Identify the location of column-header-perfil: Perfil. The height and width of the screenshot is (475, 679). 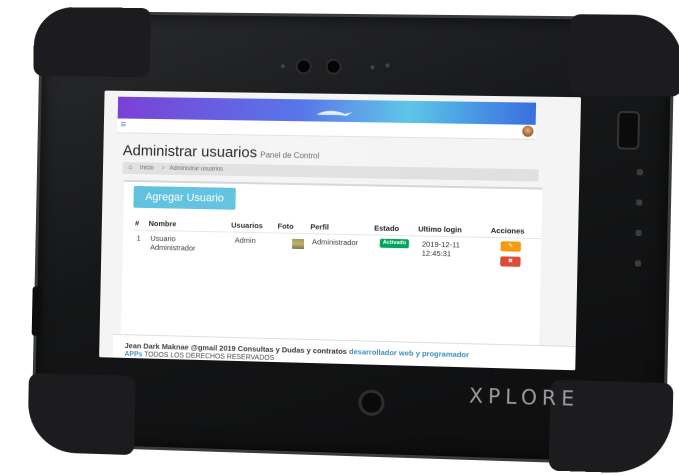
(320, 227).